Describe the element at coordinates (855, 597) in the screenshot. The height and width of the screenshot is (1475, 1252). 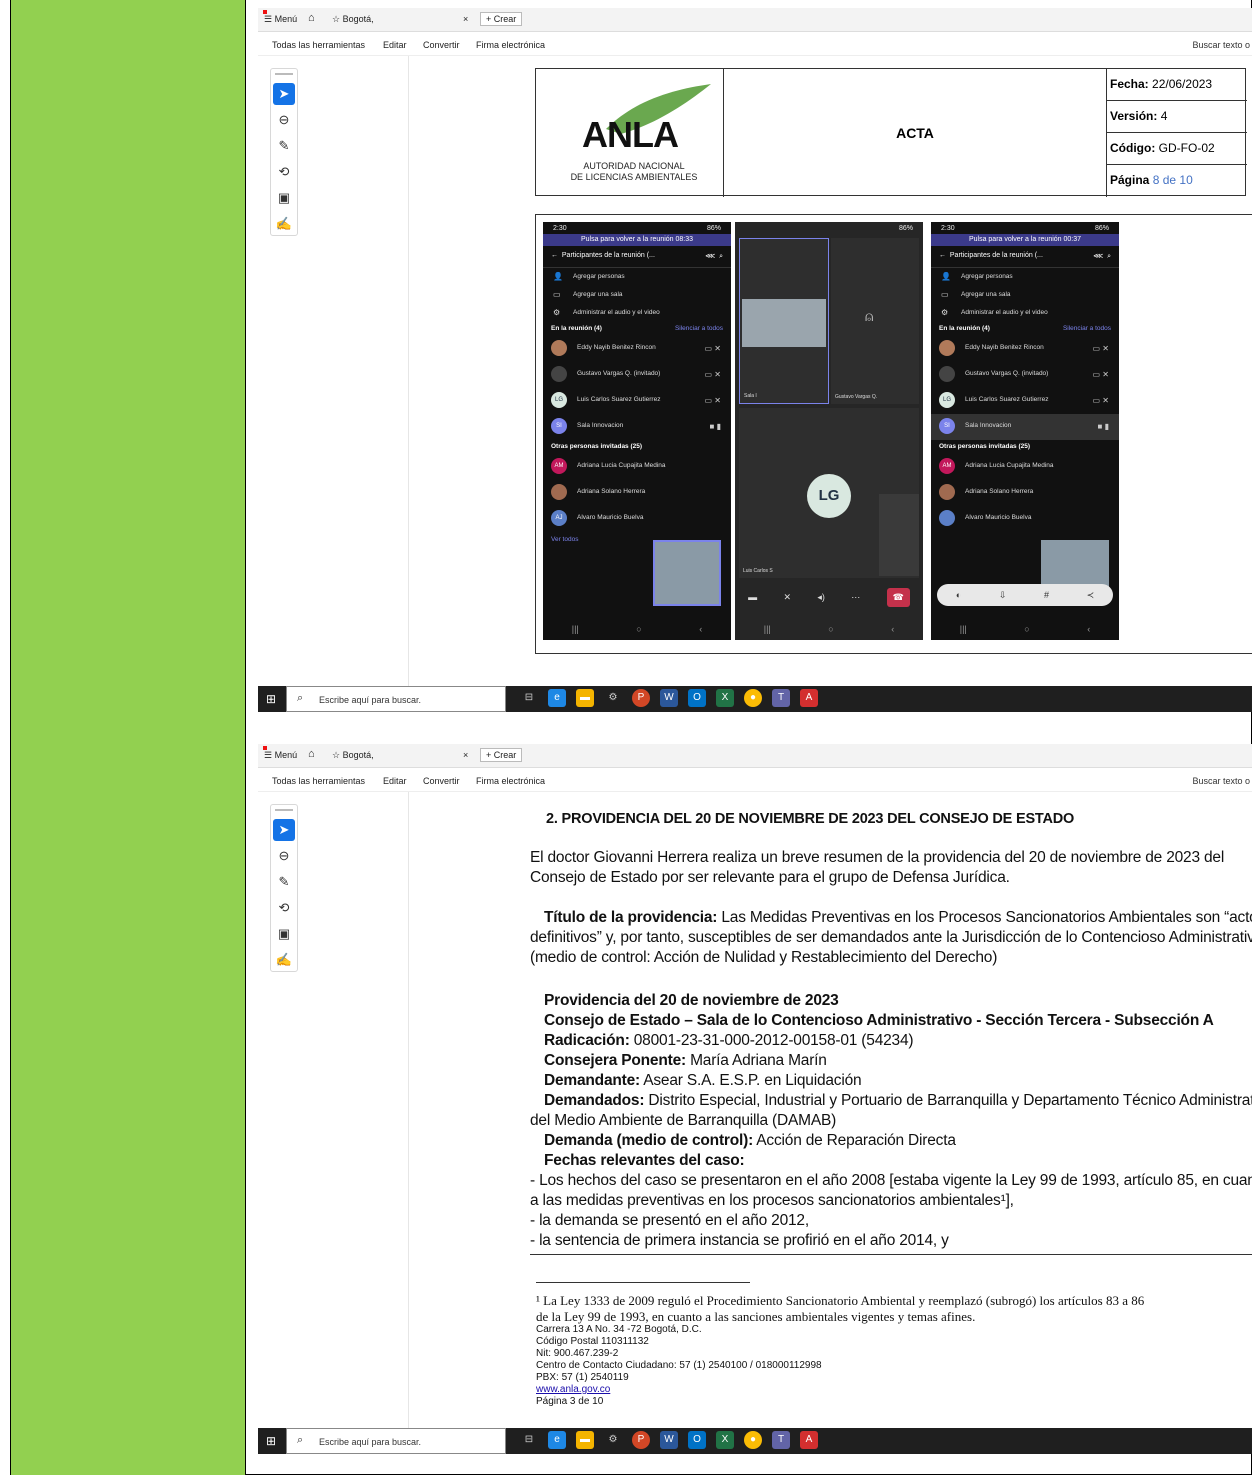
I see `more-icon: ⋯` at that location.